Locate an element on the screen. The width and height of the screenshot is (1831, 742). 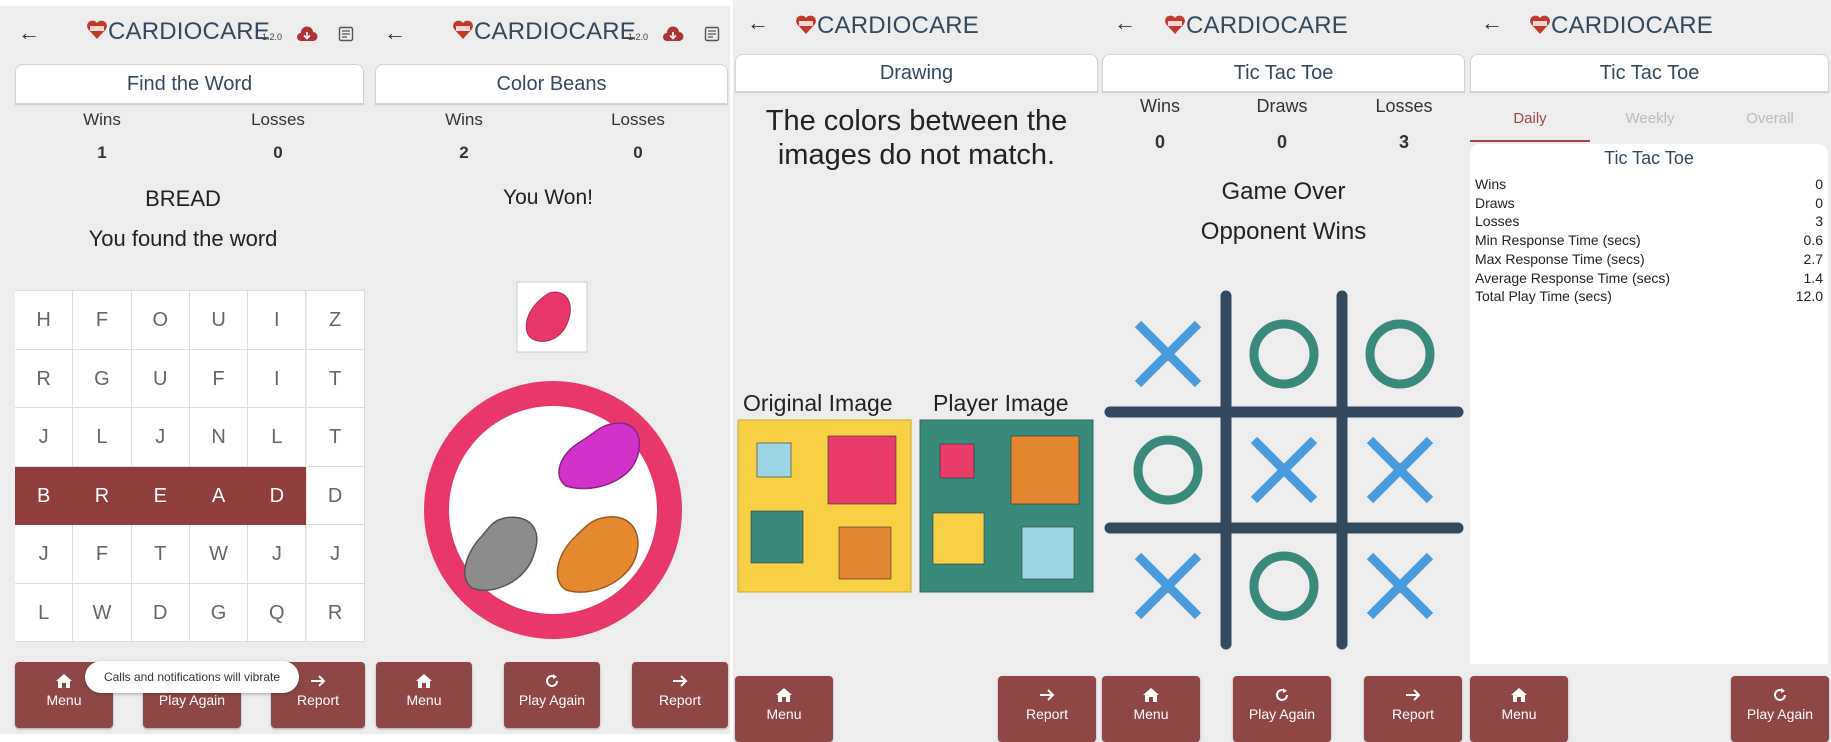
stat-value: 0.6 is located at coordinates (1813, 240).